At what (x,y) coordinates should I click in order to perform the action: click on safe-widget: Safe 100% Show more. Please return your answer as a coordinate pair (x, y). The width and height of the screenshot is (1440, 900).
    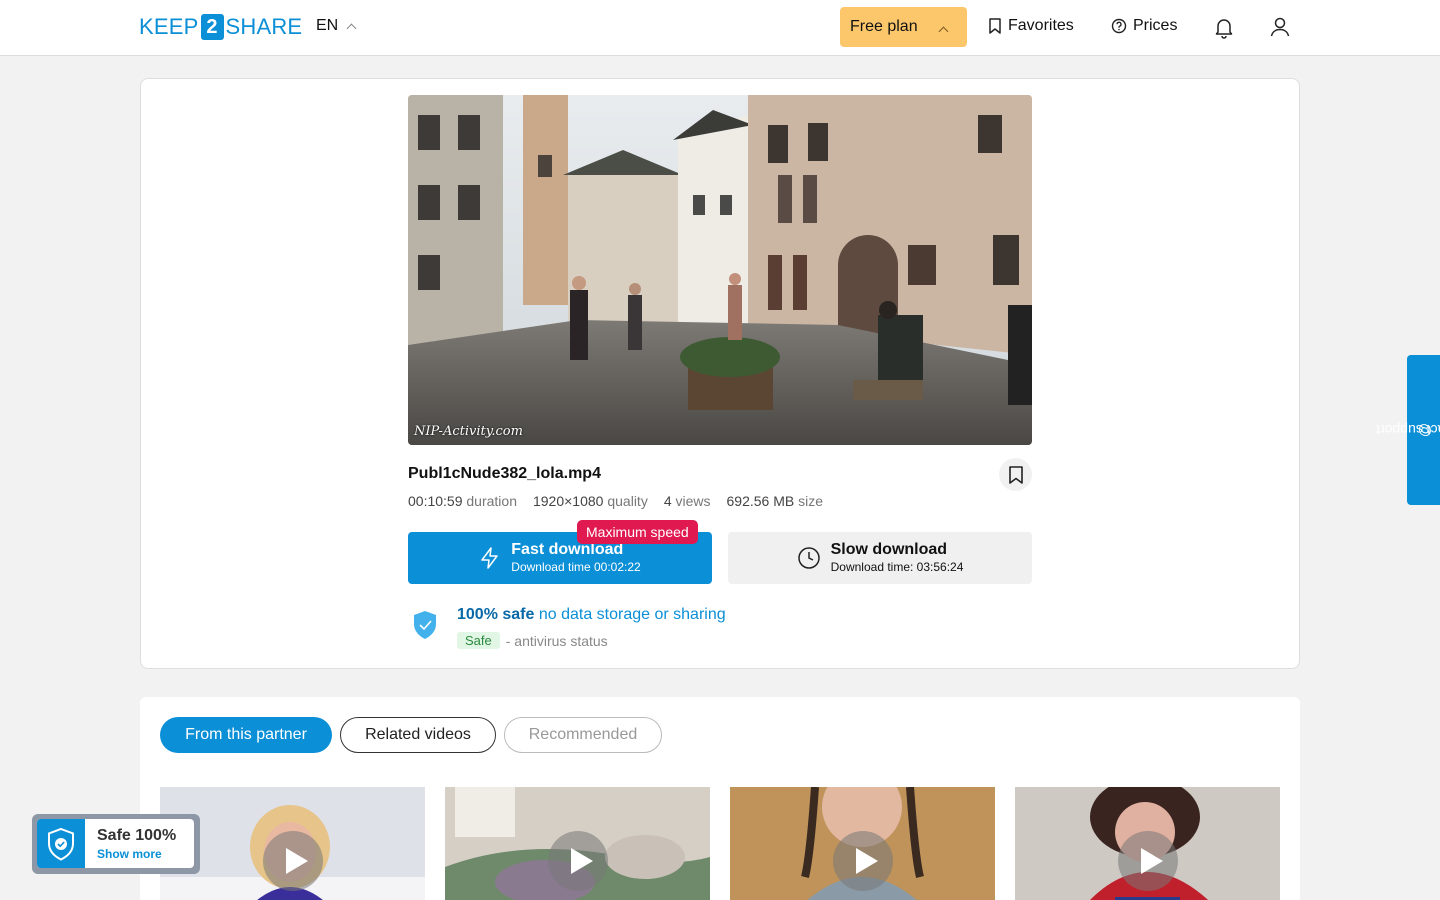
    Looking at the image, I should click on (116, 844).